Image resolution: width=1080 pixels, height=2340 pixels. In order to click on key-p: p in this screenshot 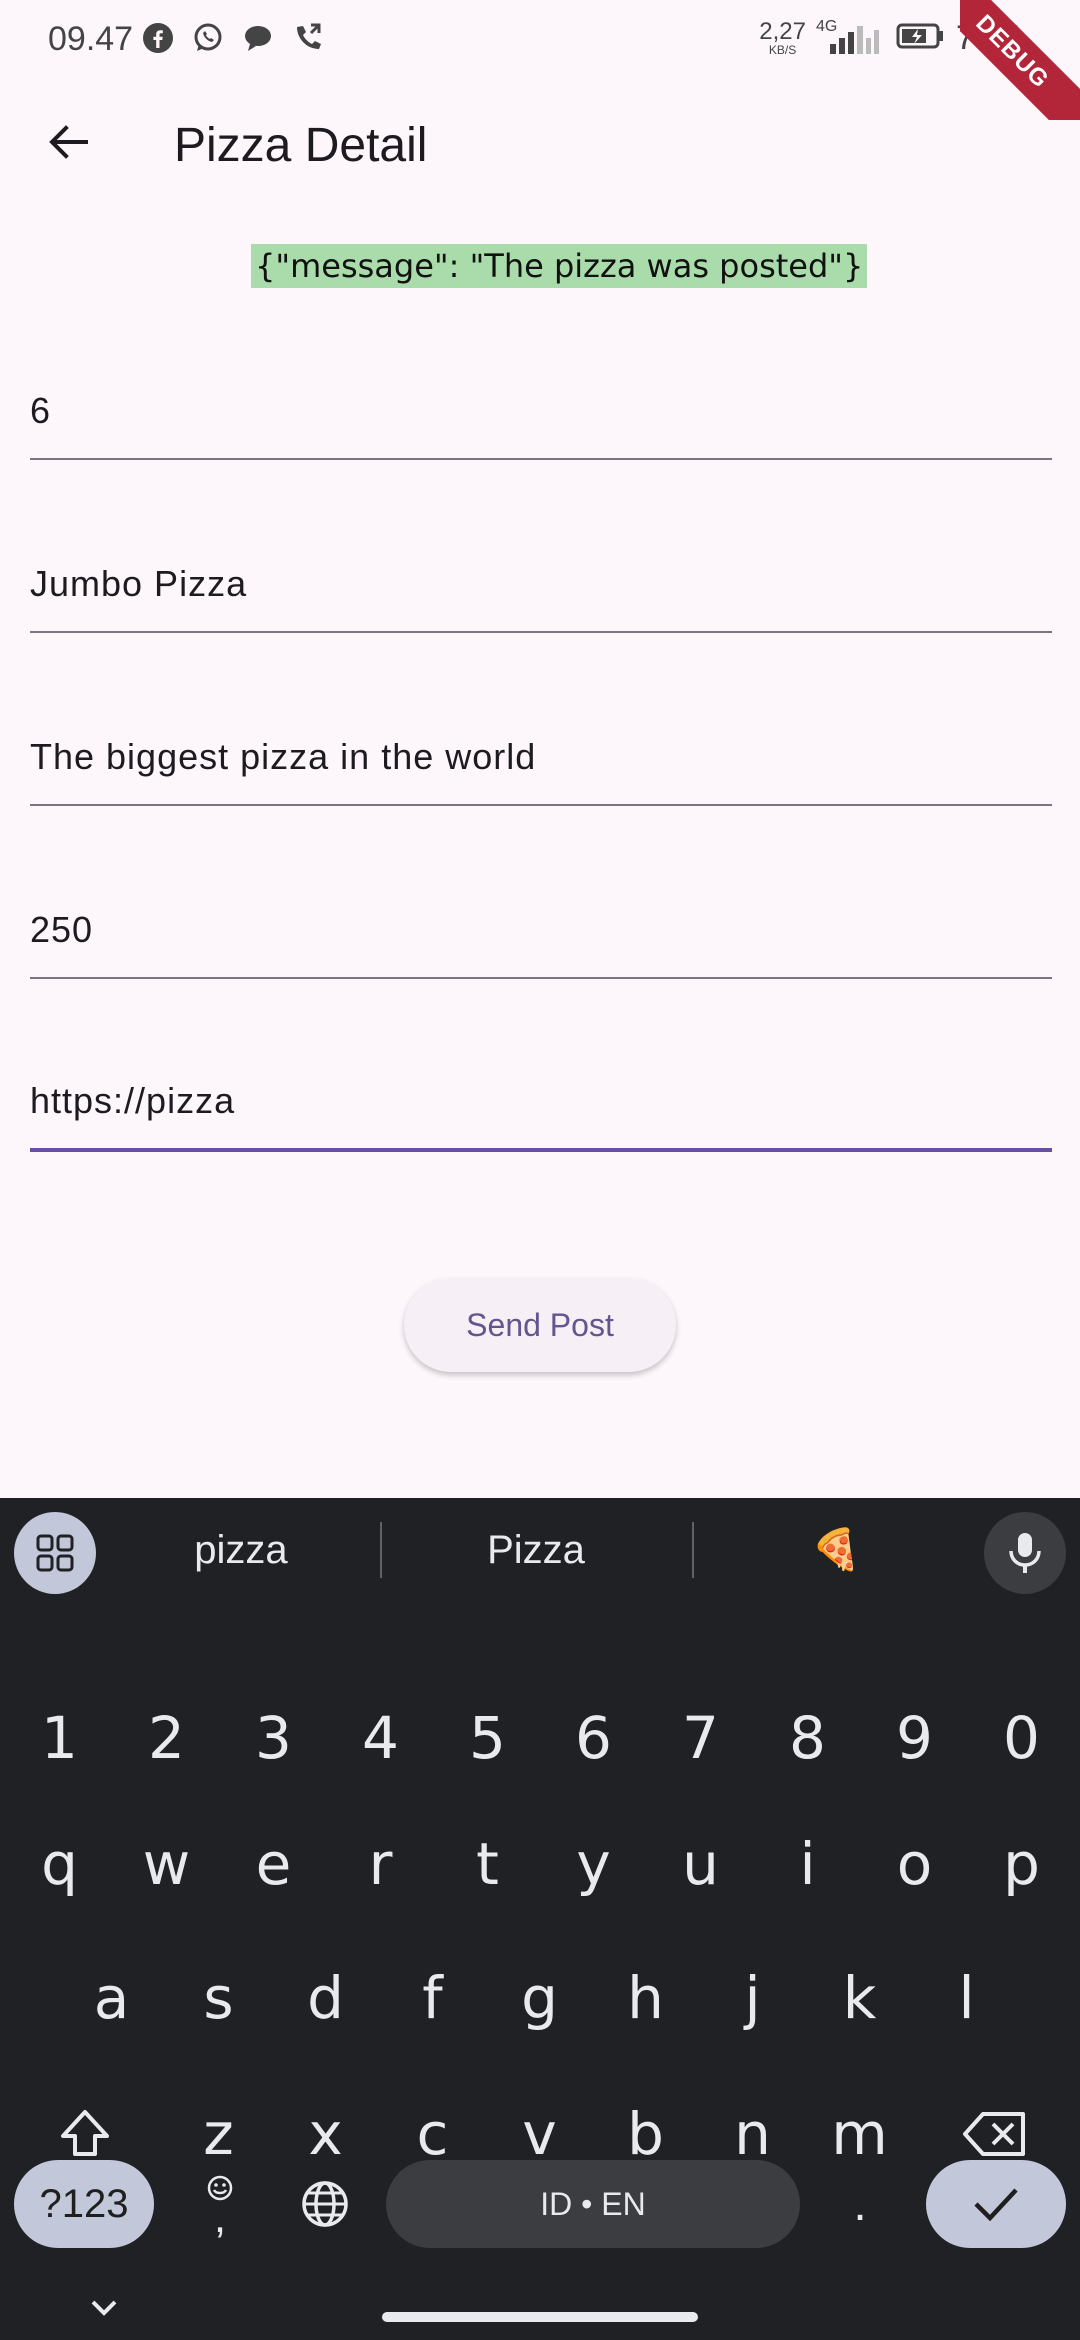, I will do `click(1021, 1864)`.